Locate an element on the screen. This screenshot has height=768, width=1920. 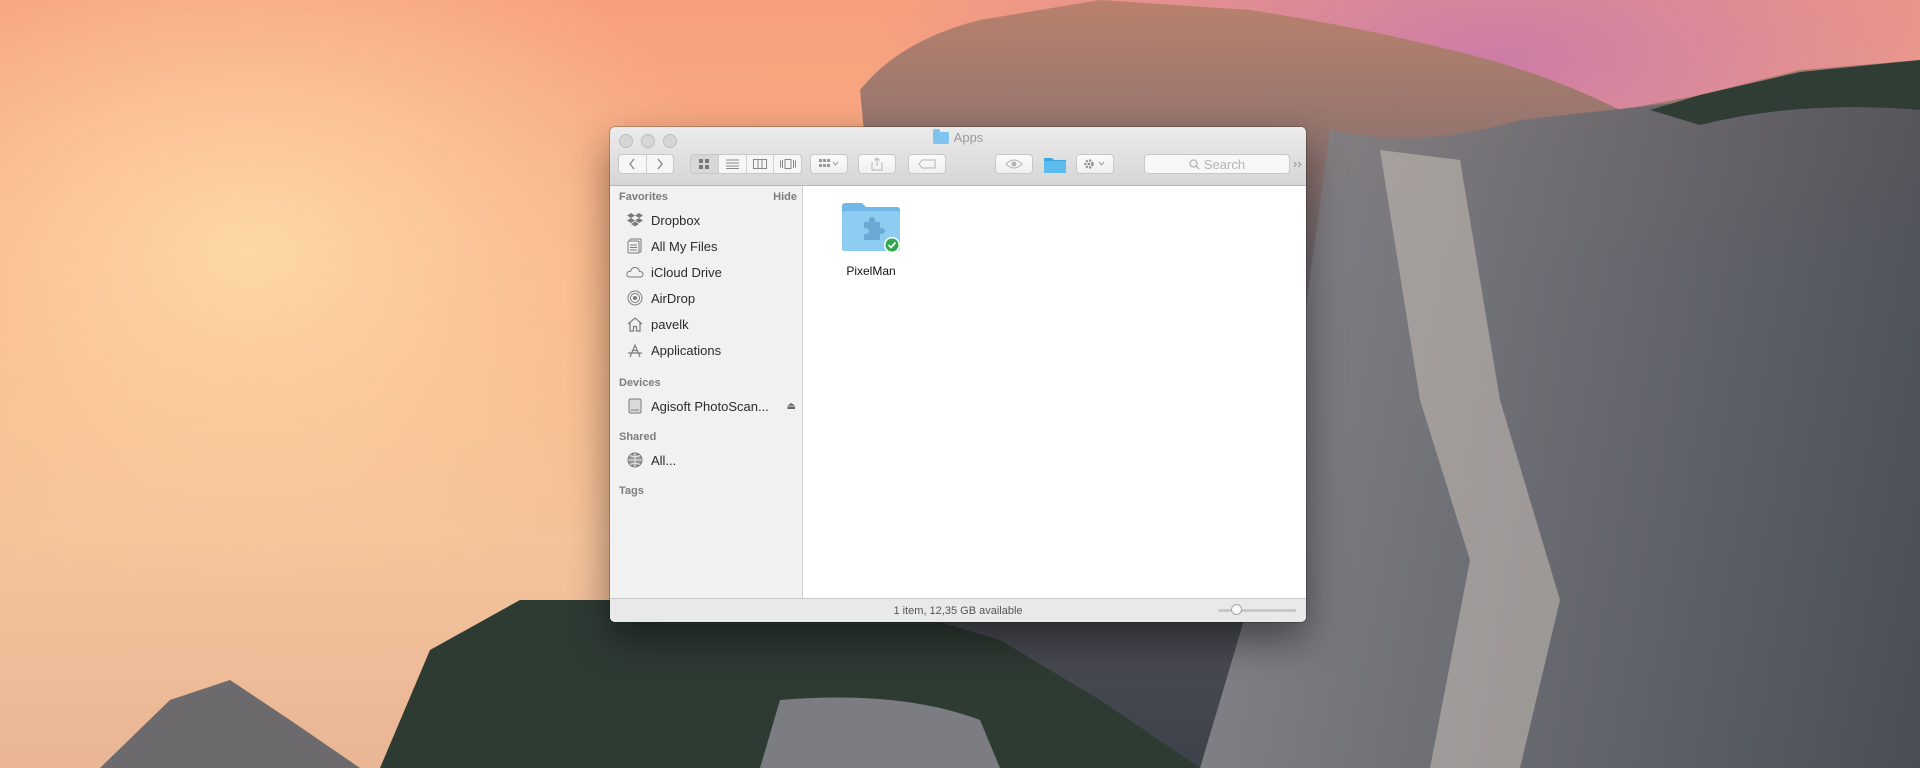
tag-icon is located at coordinates (927, 164).